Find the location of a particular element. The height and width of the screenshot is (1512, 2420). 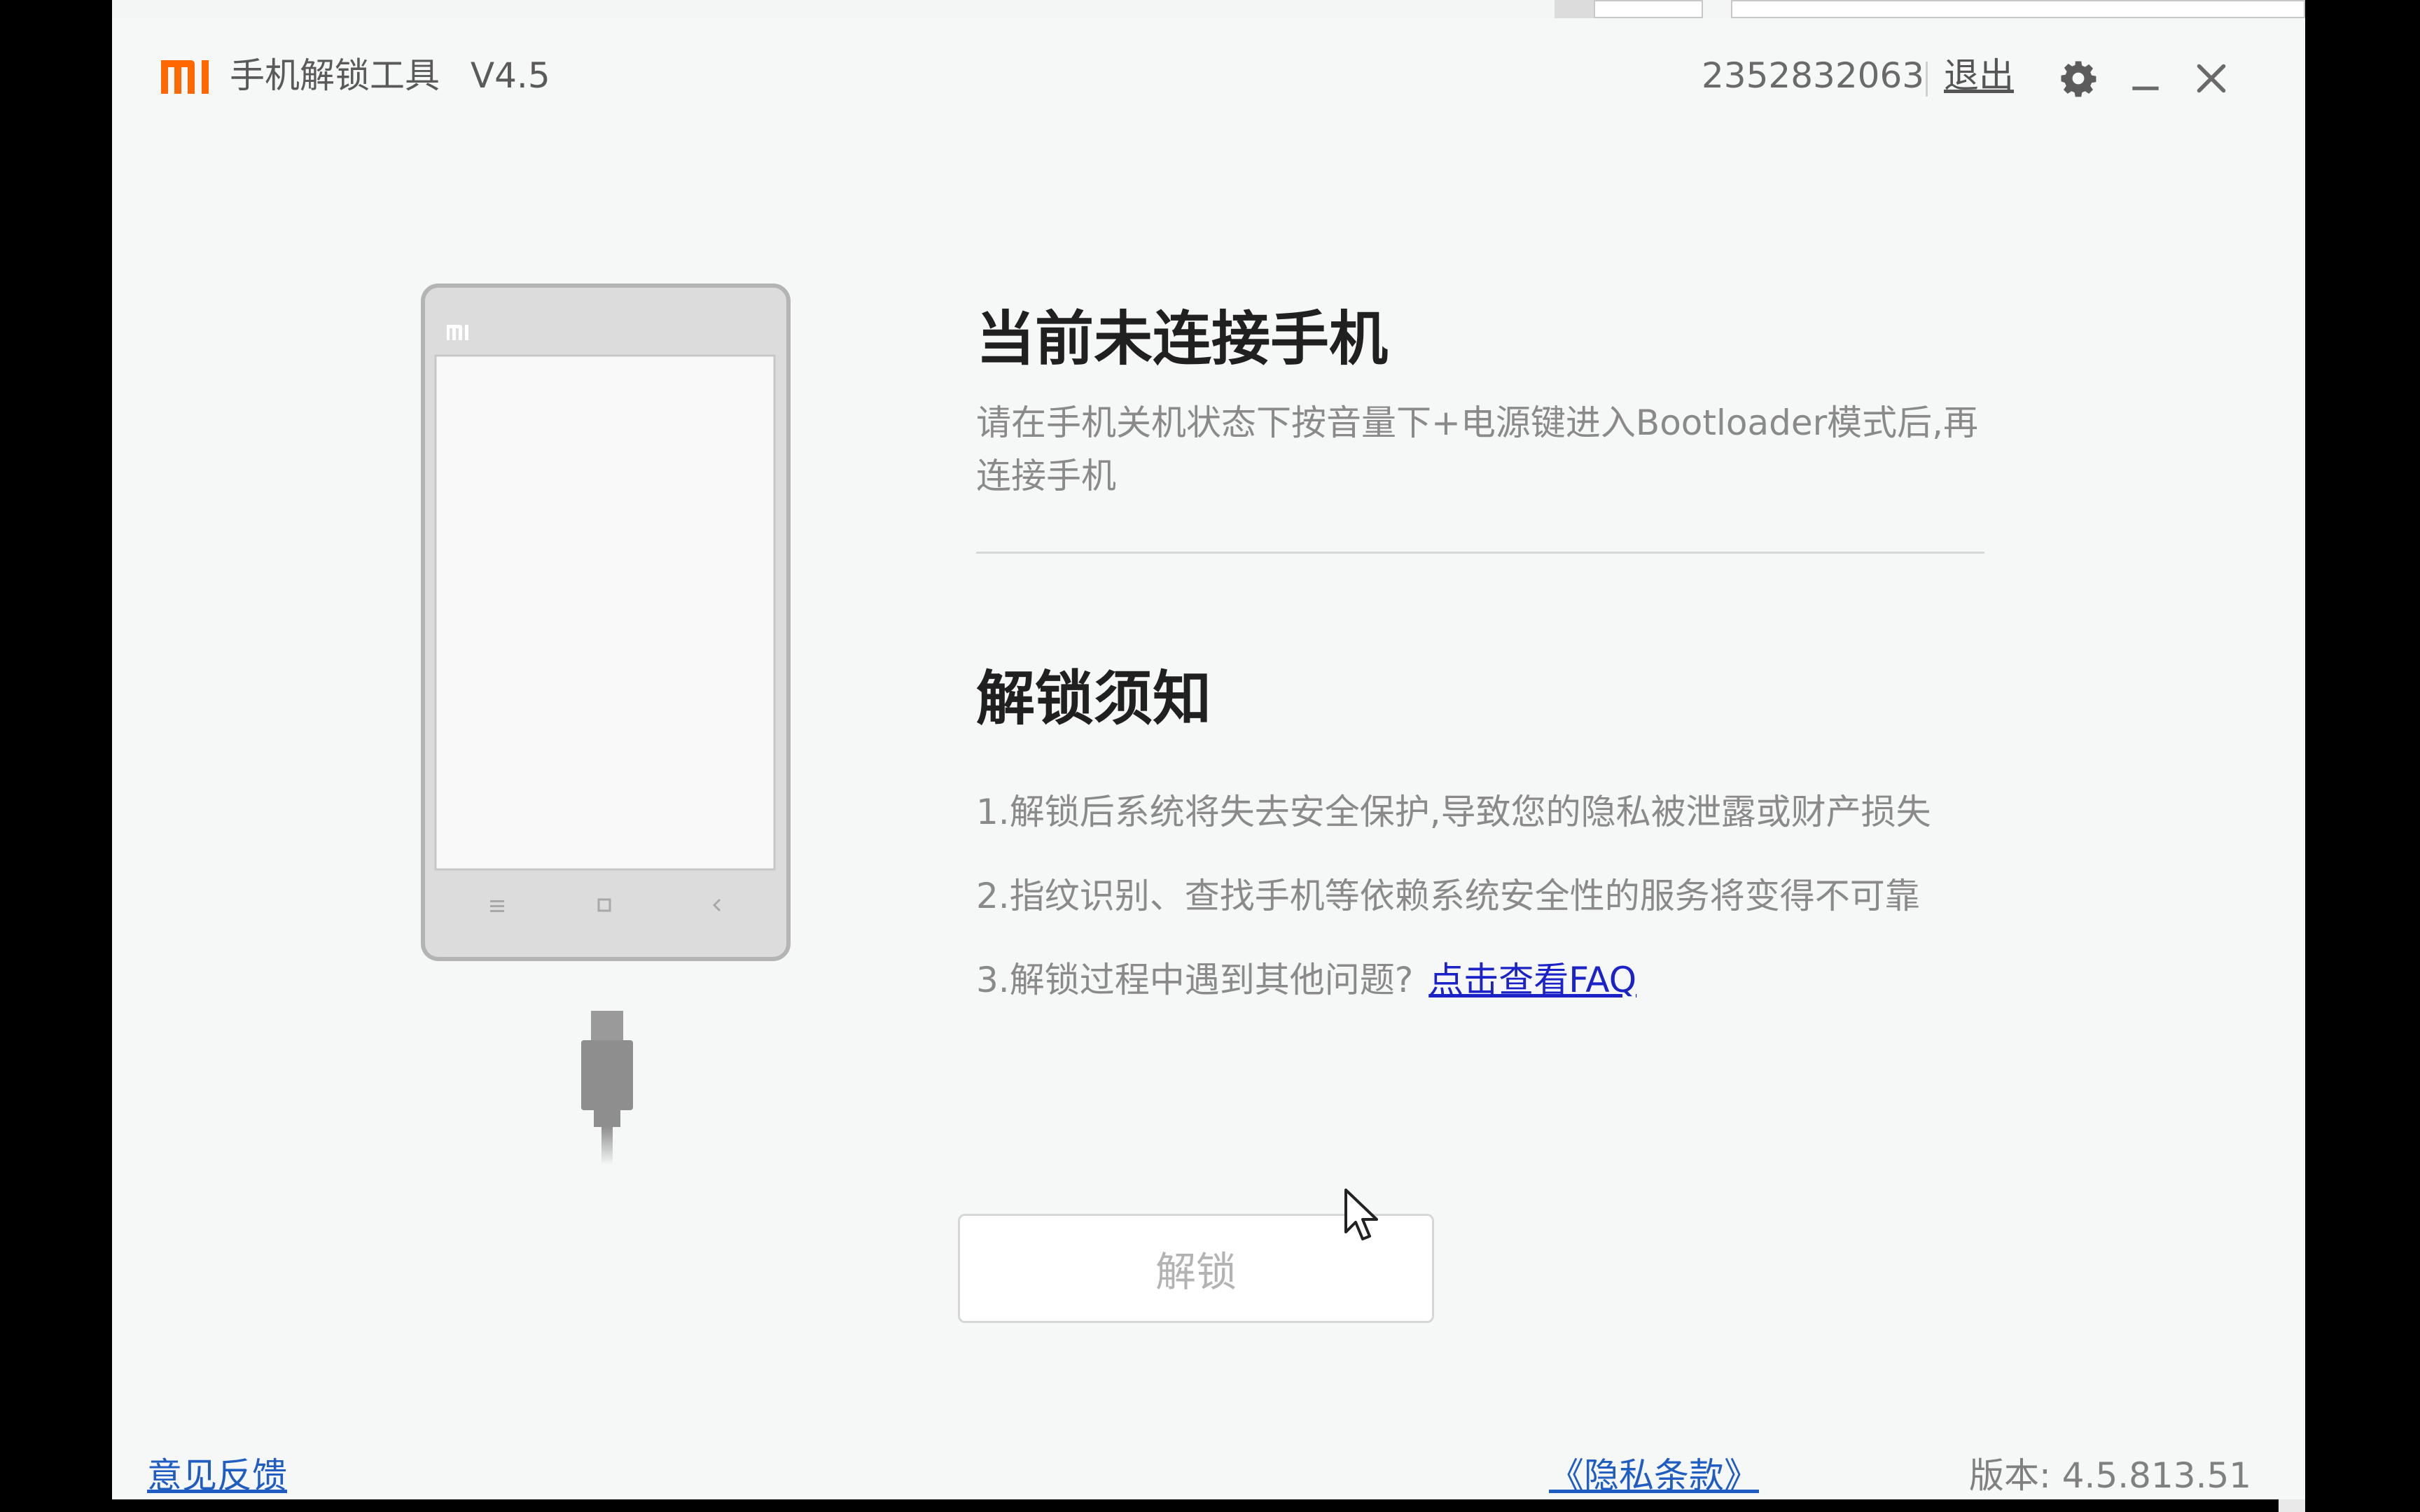

notice-item-text: 1.解锁后系统将失去安全保护,导致您的隐私被泄露或财产损失 is located at coordinates (1453, 812).